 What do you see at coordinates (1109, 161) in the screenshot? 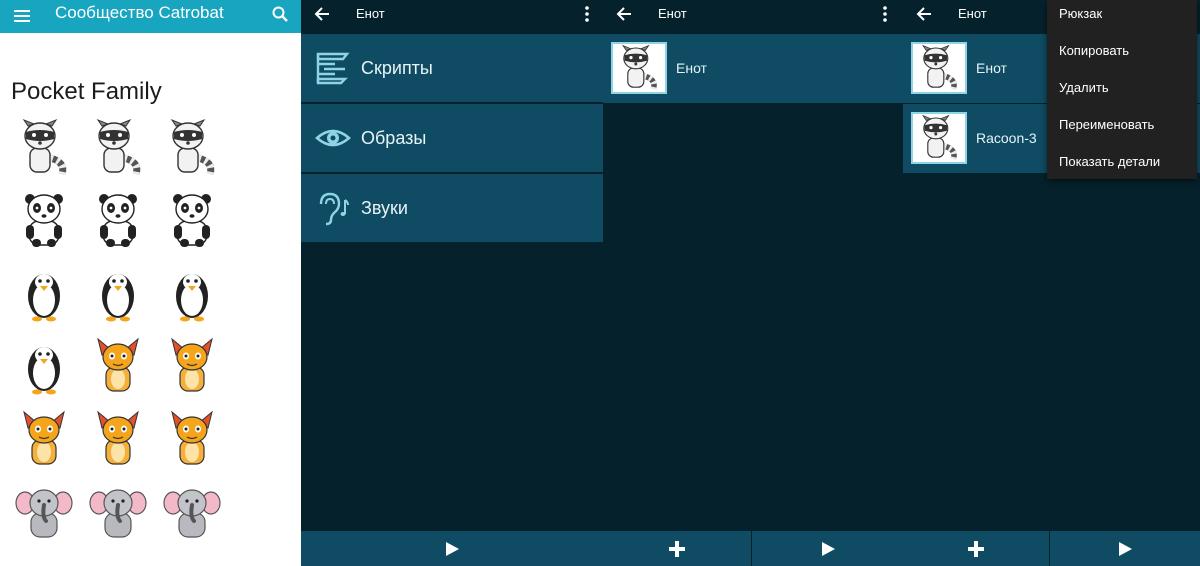
I see `menu-item-show-details: Показать детали` at bounding box center [1109, 161].